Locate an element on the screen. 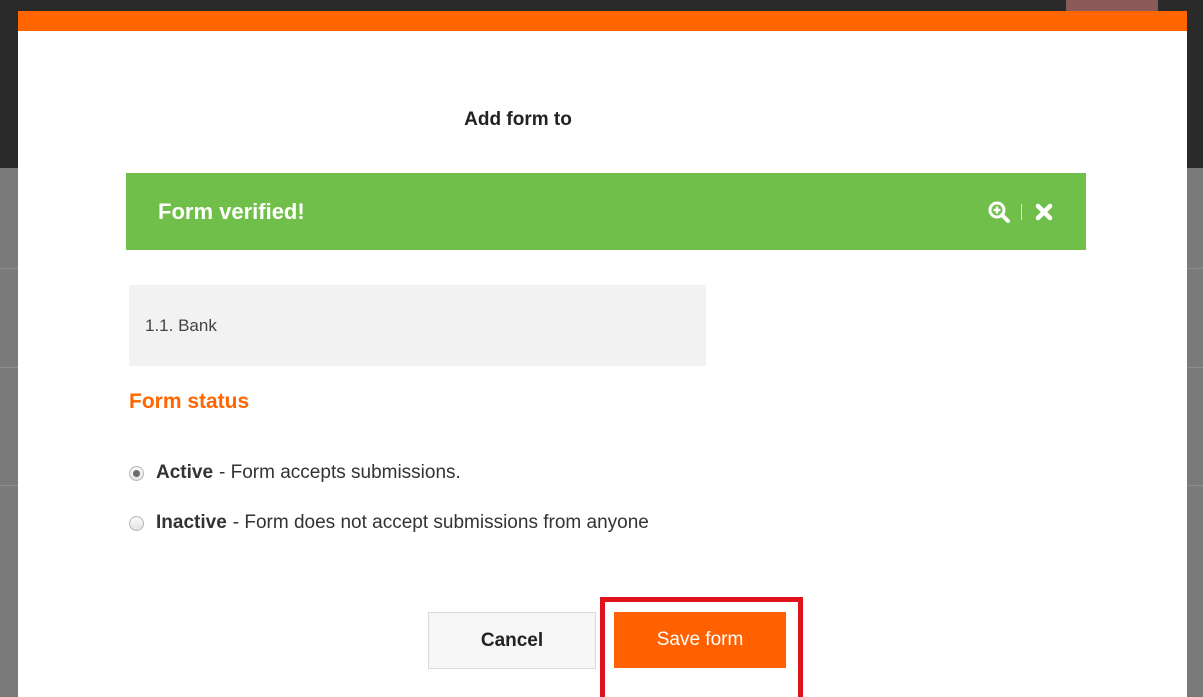 This screenshot has width=1203, height=697. banner-separator is located at coordinates (1021, 211).